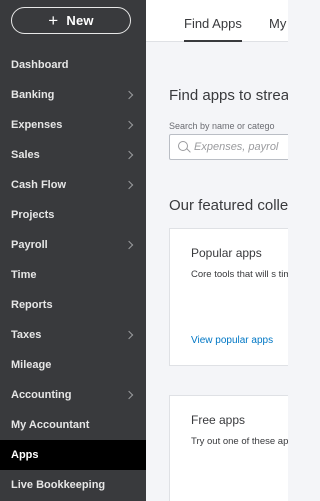 This screenshot has width=320, height=501. Describe the element at coordinates (73, 395) in the screenshot. I see `sidebar-item-accounting: Accounting` at that location.